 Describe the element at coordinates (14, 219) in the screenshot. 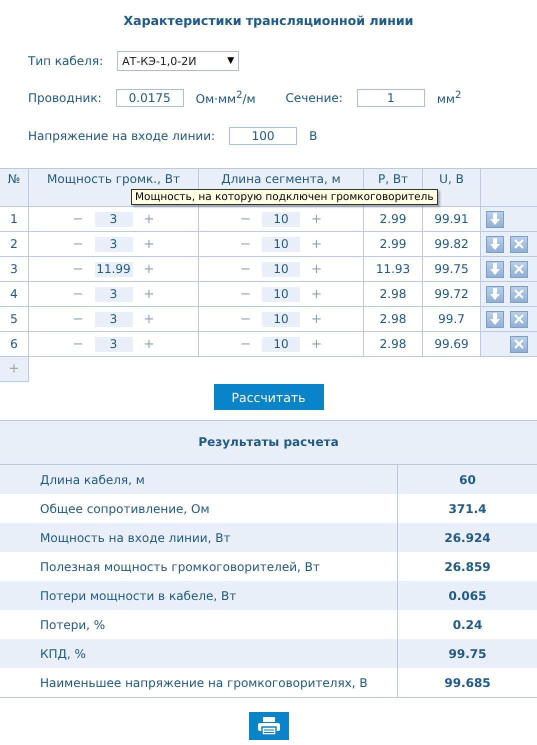

I see `row-number: 1` at that location.